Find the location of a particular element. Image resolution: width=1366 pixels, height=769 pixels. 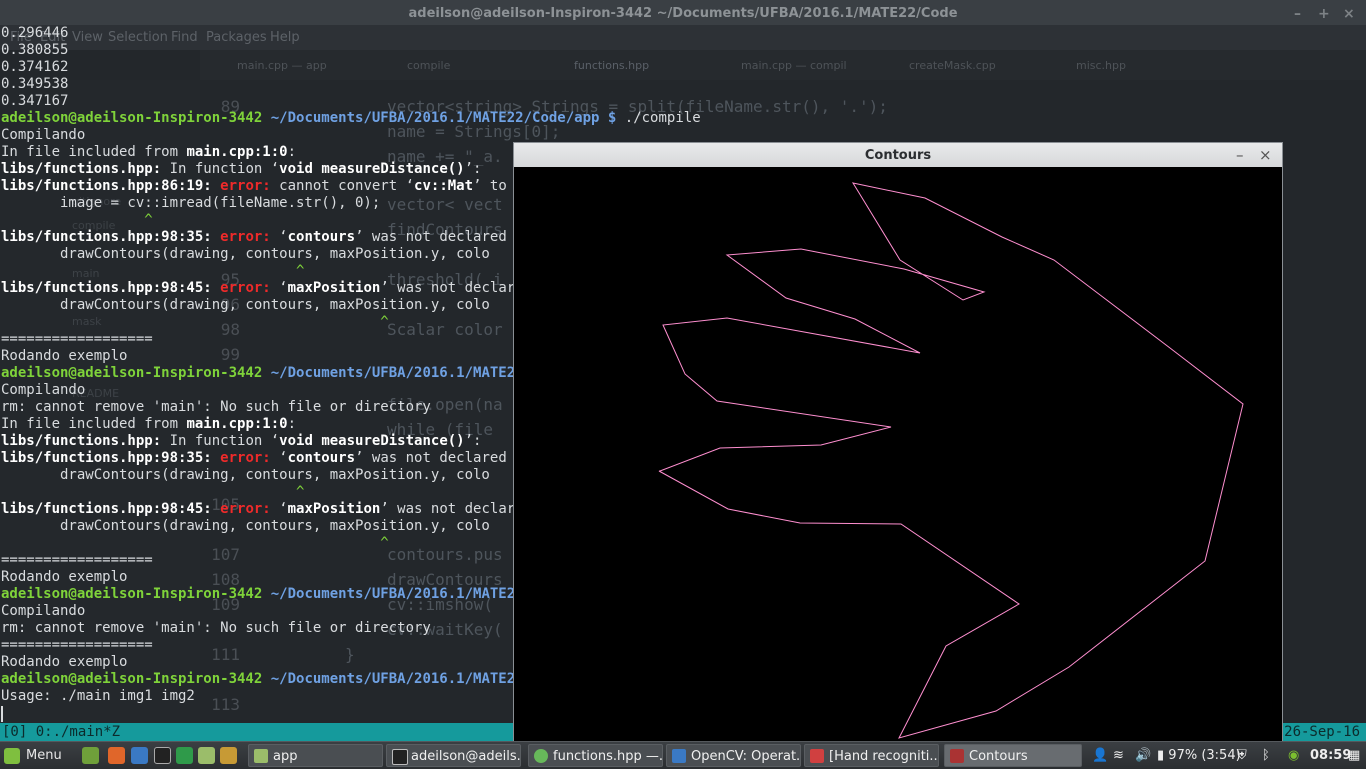

shield-icon: ⛨ is located at coordinates (1242, 756).